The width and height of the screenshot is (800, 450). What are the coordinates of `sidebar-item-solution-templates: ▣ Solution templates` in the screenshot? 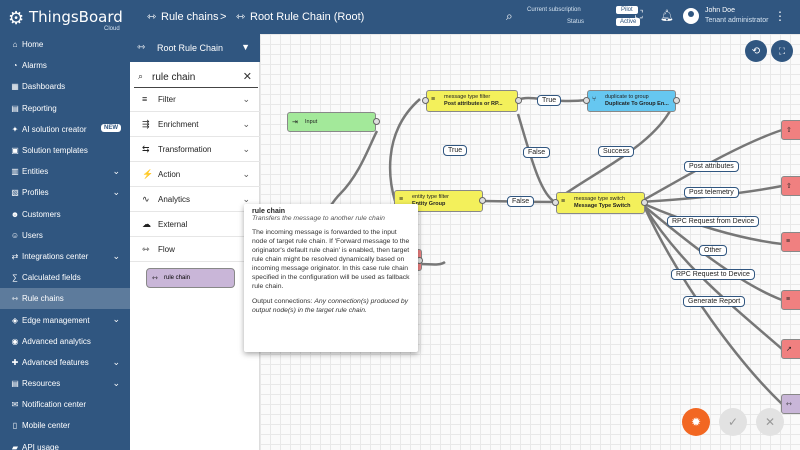 It's located at (65, 150).